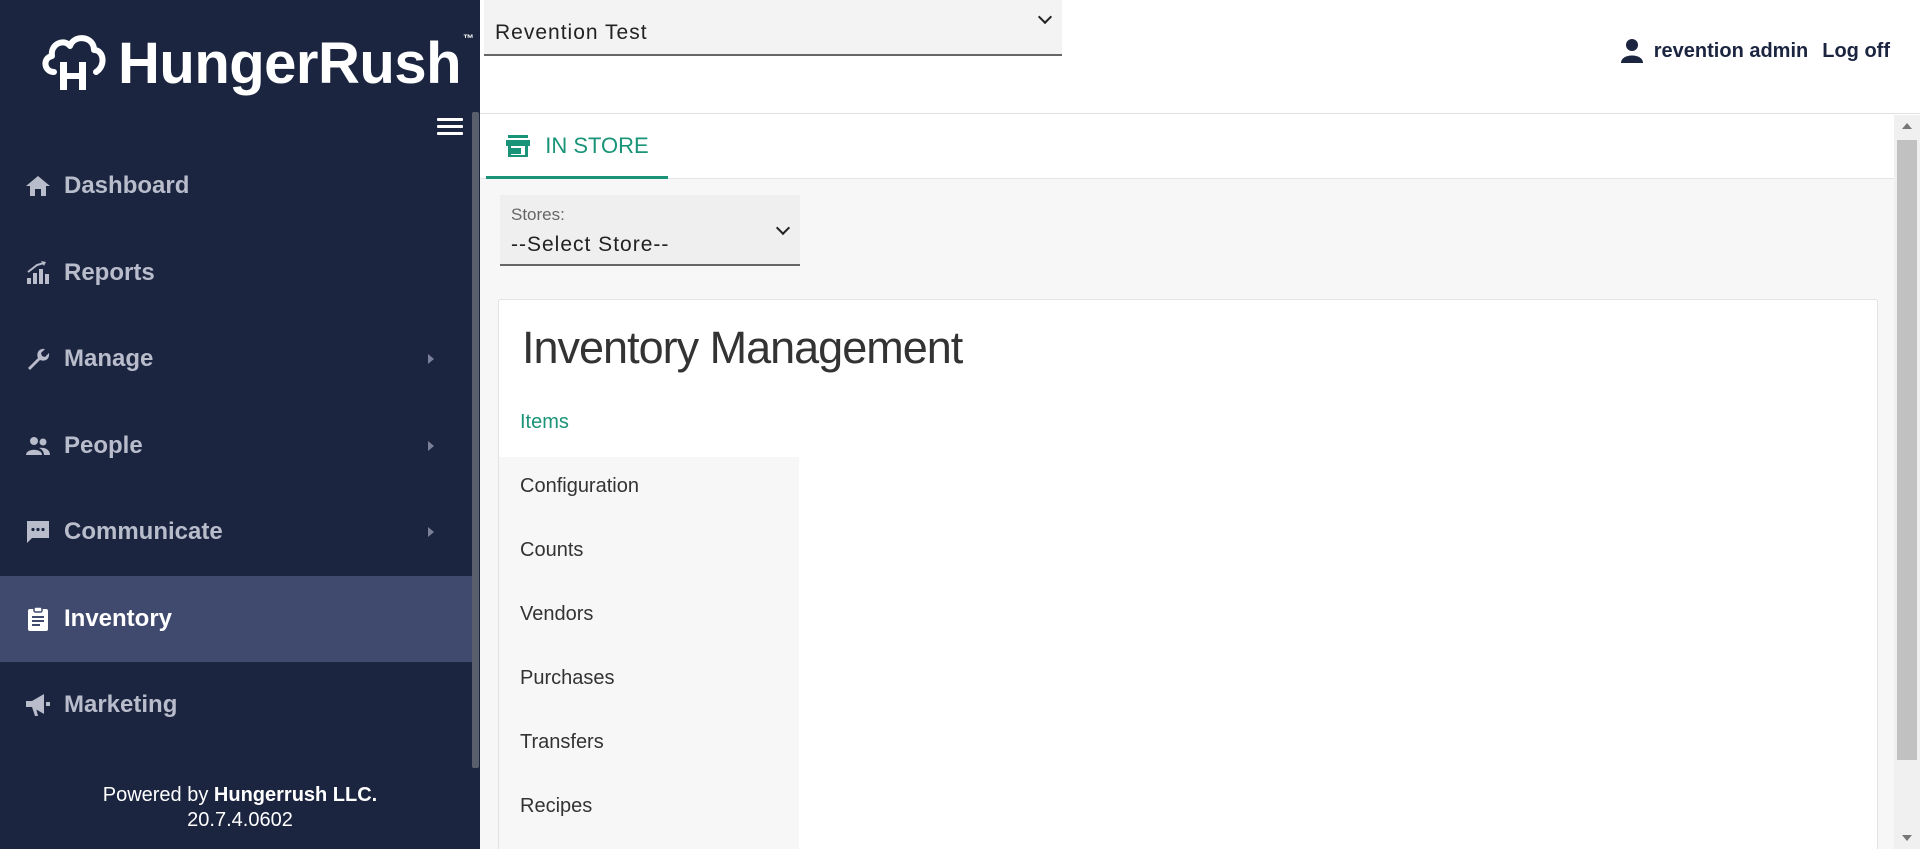 This screenshot has width=1920, height=849. I want to click on store-select-label: Stores:, so click(538, 214).